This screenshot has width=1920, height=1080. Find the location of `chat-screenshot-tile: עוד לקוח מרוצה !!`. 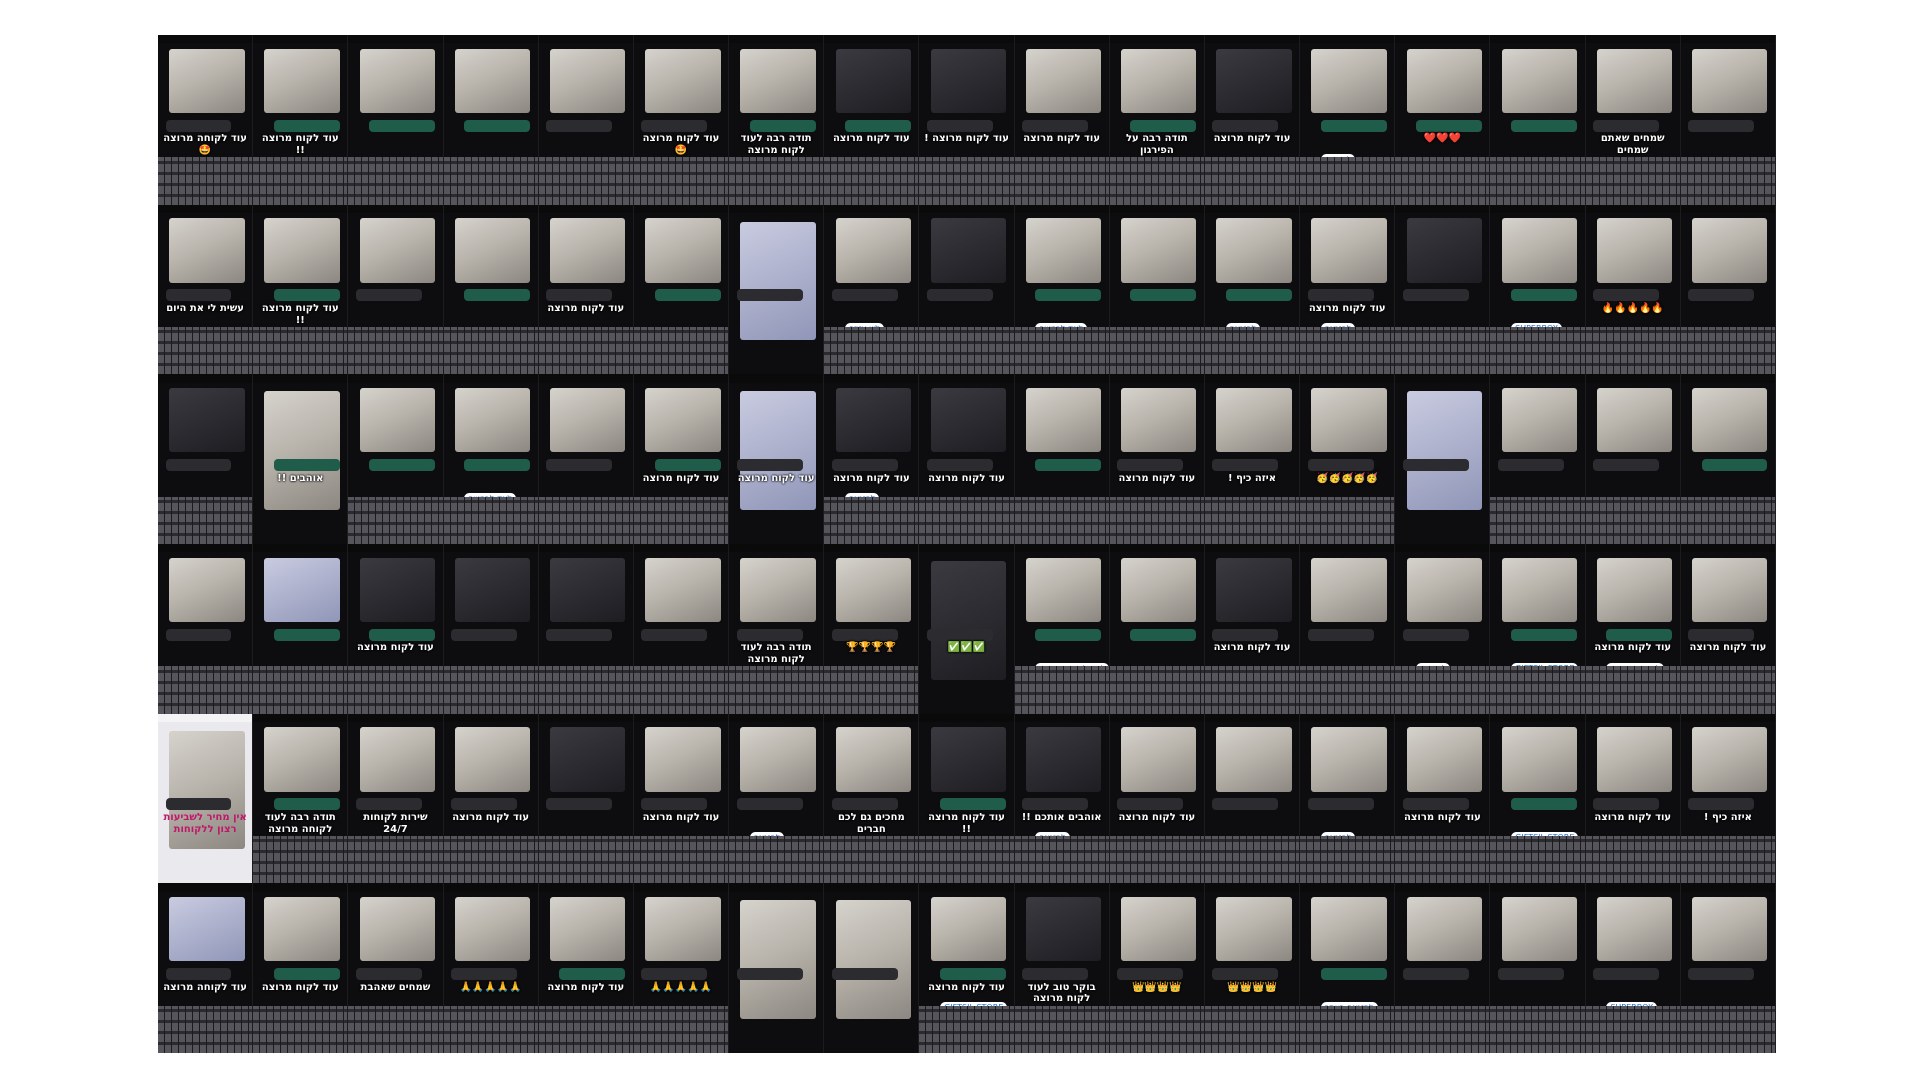

chat-screenshot-tile: עוד לקוח מרוצה !! is located at coordinates (301, 120).